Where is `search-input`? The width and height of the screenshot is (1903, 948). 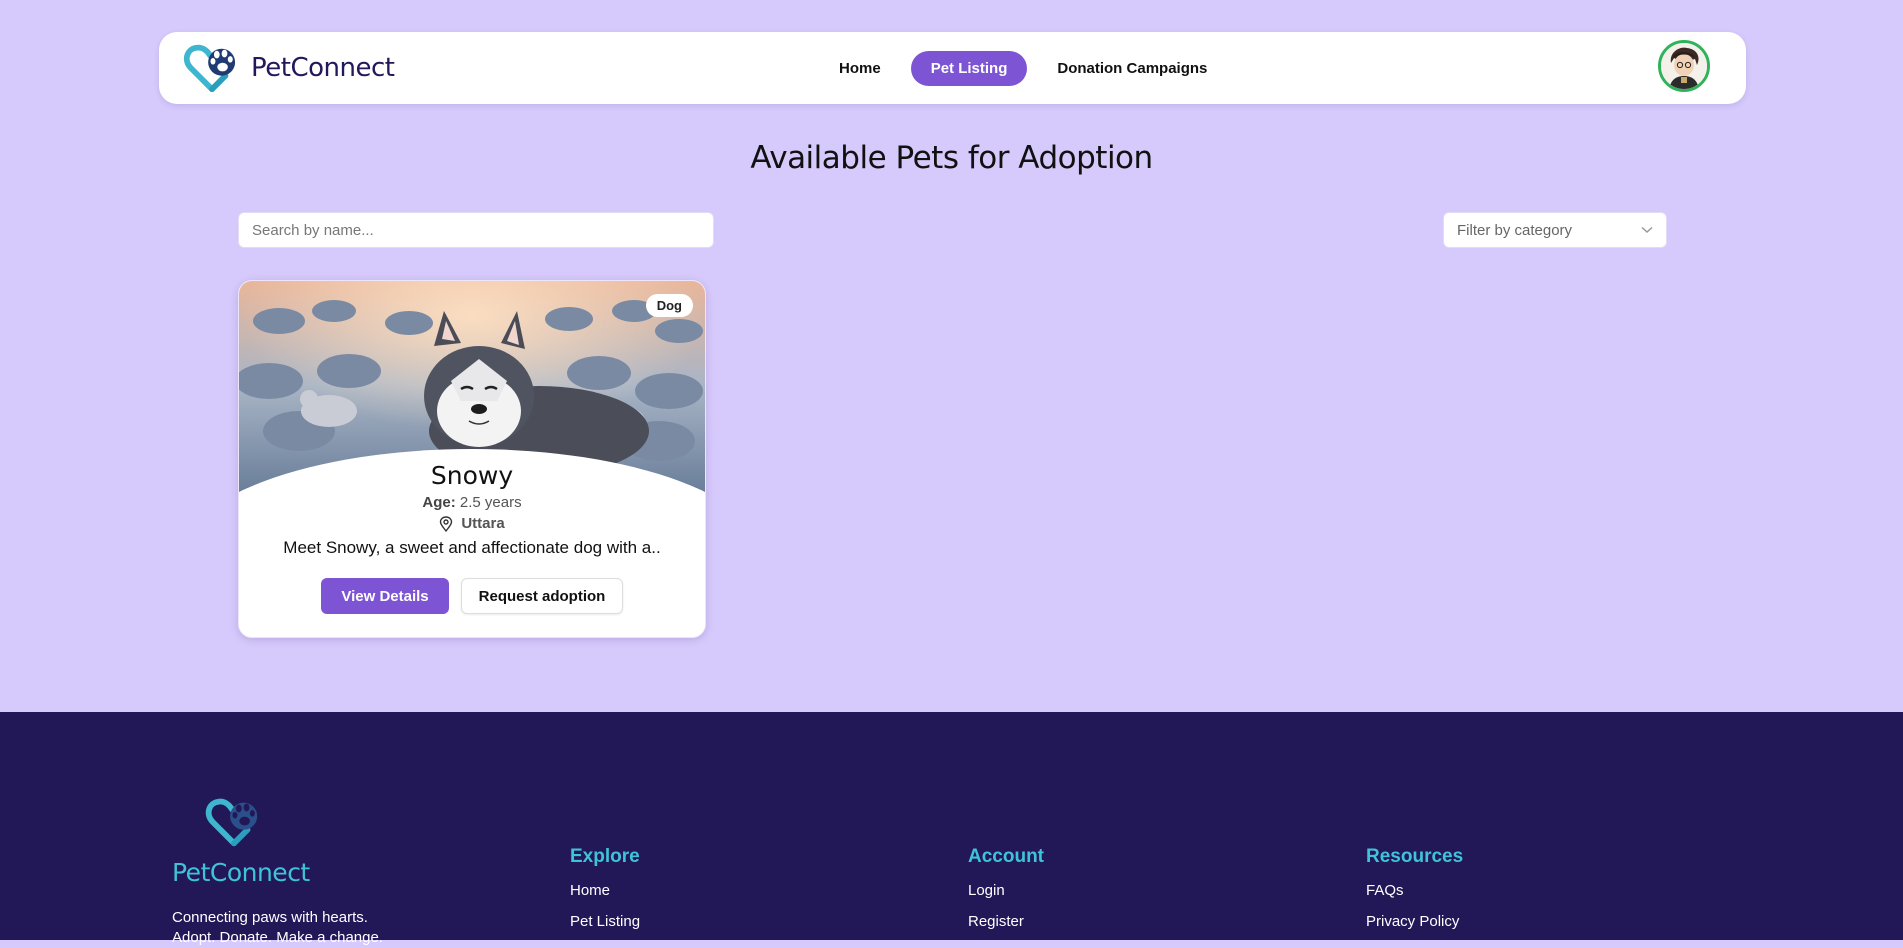 search-input is located at coordinates (476, 230).